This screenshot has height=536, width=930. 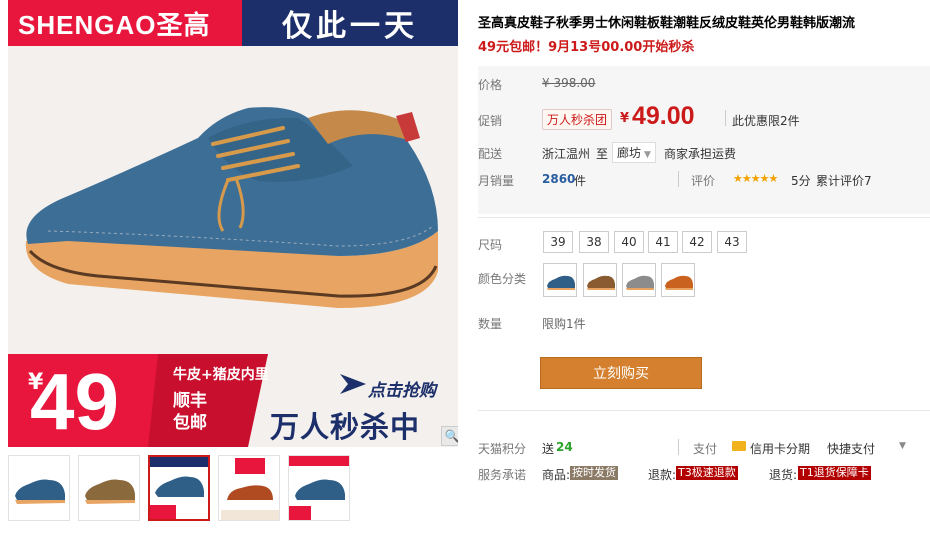 What do you see at coordinates (449, 436) in the screenshot?
I see `magnifier-icon: 🔍` at bounding box center [449, 436].